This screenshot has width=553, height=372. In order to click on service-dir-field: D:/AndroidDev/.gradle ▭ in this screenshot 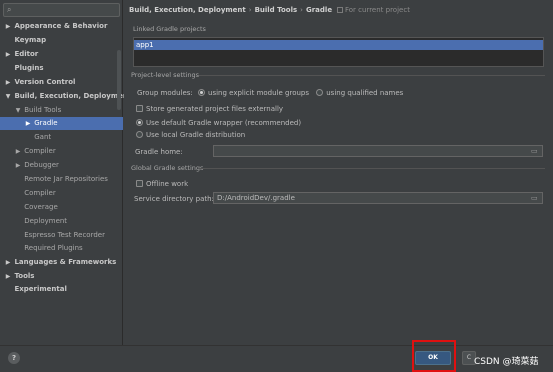, I will do `click(378, 198)`.